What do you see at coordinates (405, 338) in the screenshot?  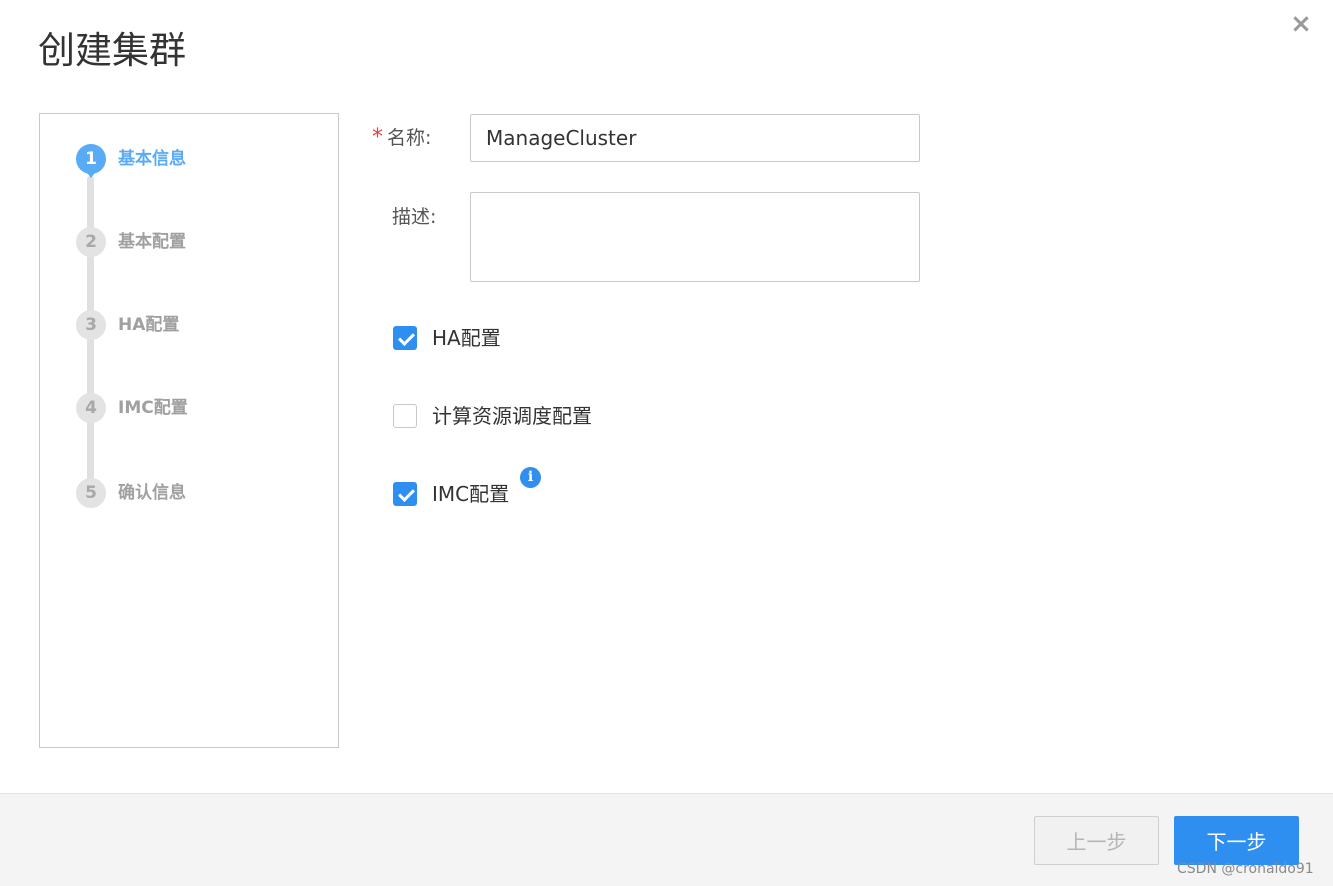 I see `ha-config-checkbox` at bounding box center [405, 338].